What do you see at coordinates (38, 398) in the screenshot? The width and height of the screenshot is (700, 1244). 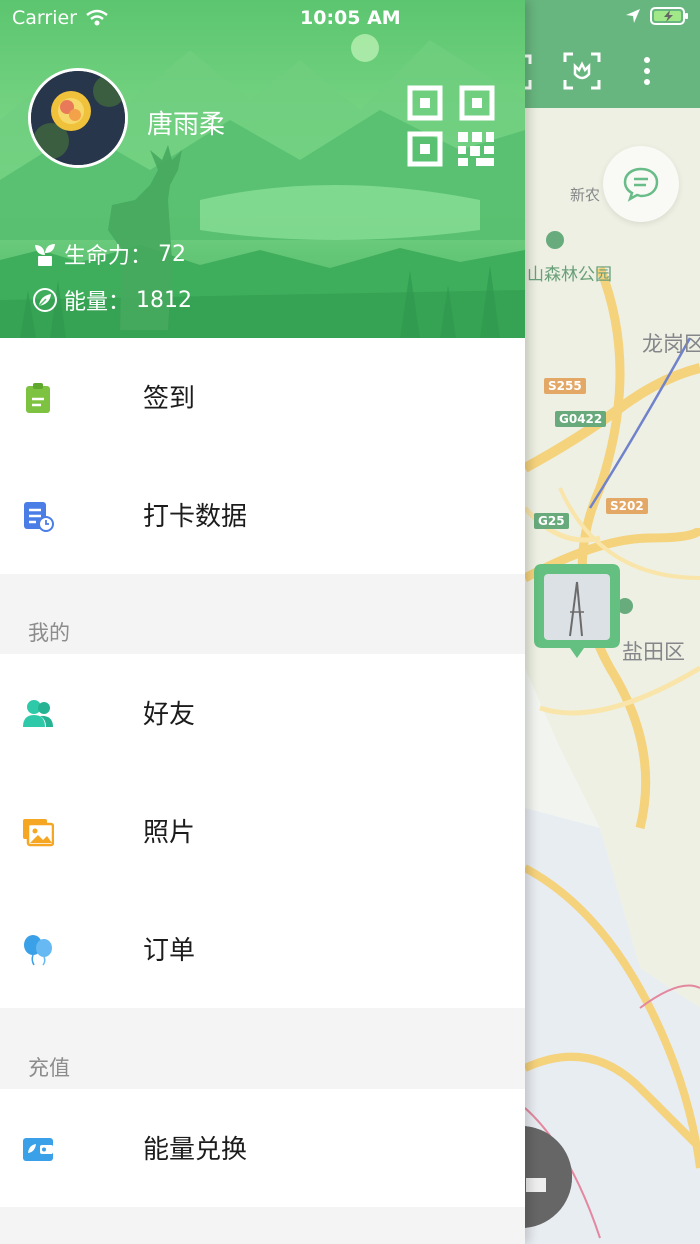 I see `clipboard-icon` at bounding box center [38, 398].